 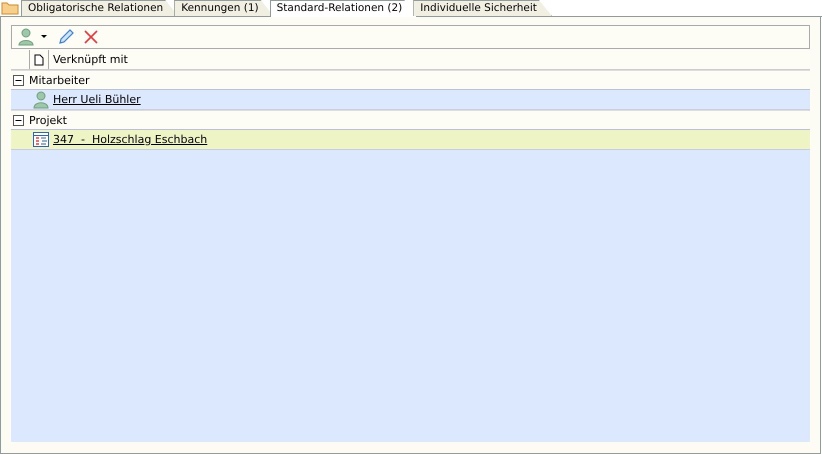 What do you see at coordinates (39, 60) in the screenshot?
I see `document-icon` at bounding box center [39, 60].